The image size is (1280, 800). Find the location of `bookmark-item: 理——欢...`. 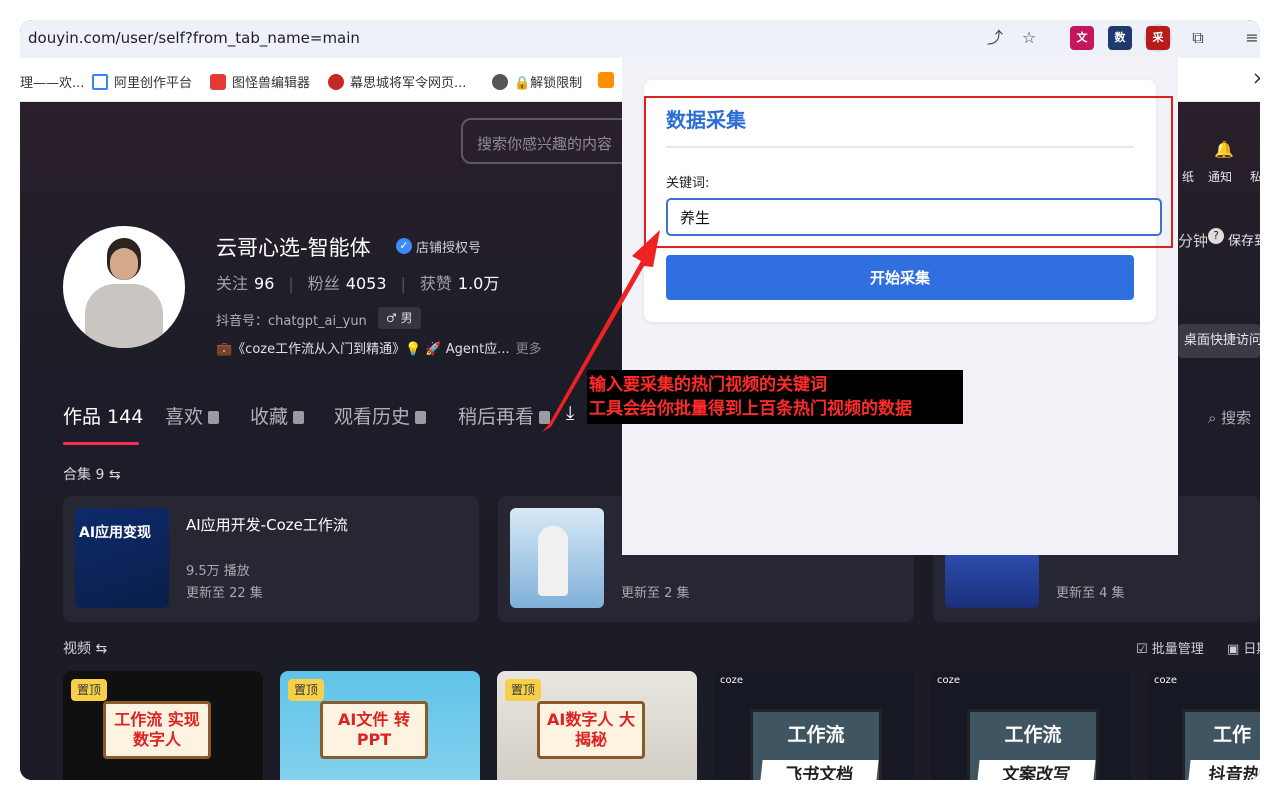

bookmark-item: 理——欢... is located at coordinates (52, 81).